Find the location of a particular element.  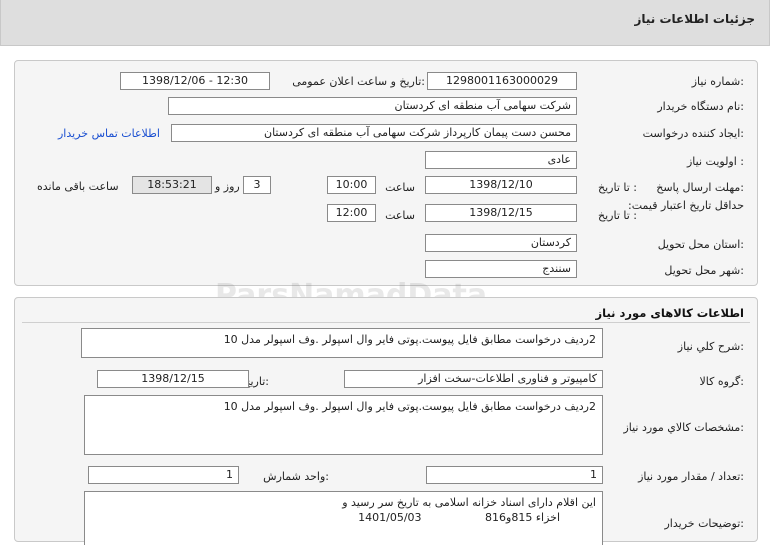

remaining-time-field: 18:53:21 is located at coordinates (172, 185).